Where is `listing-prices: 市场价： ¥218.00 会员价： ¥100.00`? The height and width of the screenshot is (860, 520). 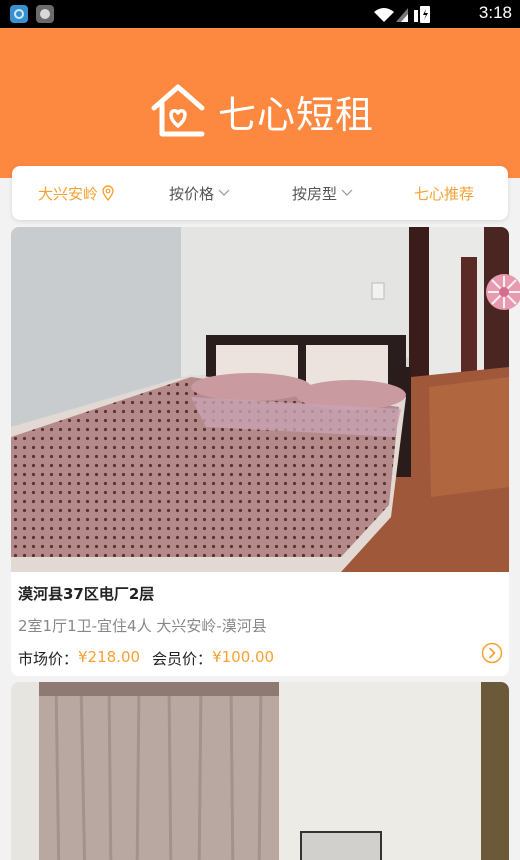 listing-prices: 市场价： ¥218.00 会员价： ¥100.00 is located at coordinates (152, 658).